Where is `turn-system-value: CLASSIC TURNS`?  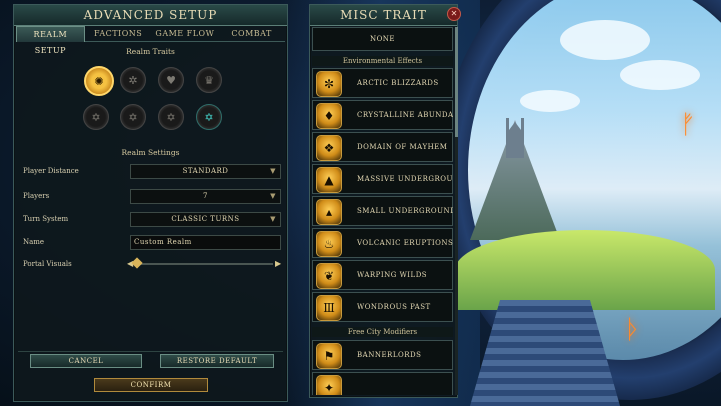 turn-system-value: CLASSIC TURNS is located at coordinates (205, 219).